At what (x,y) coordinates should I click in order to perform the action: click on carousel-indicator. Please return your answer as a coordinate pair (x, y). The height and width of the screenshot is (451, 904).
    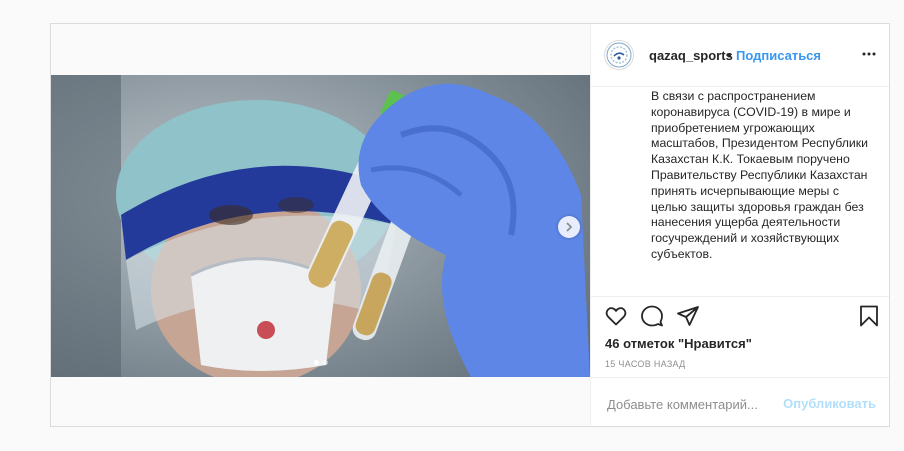
    Looking at the image, I should click on (320, 362).